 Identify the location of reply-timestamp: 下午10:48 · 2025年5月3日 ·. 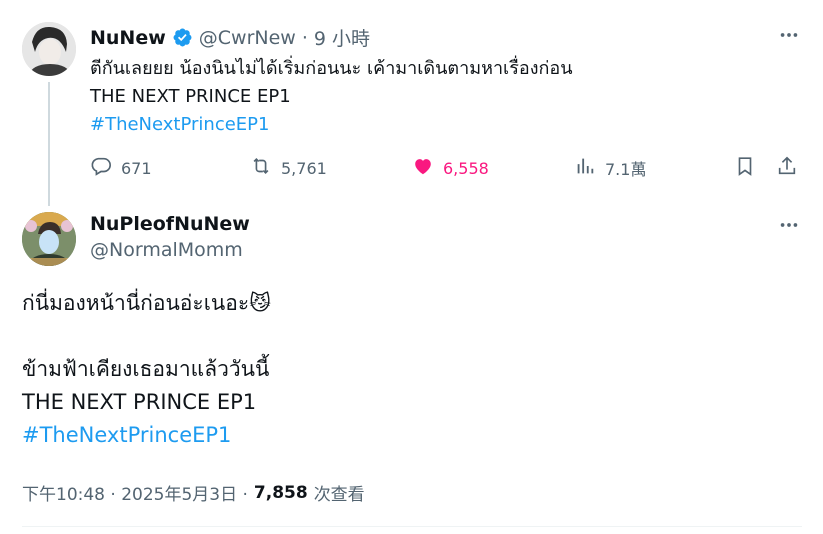
(135, 492).